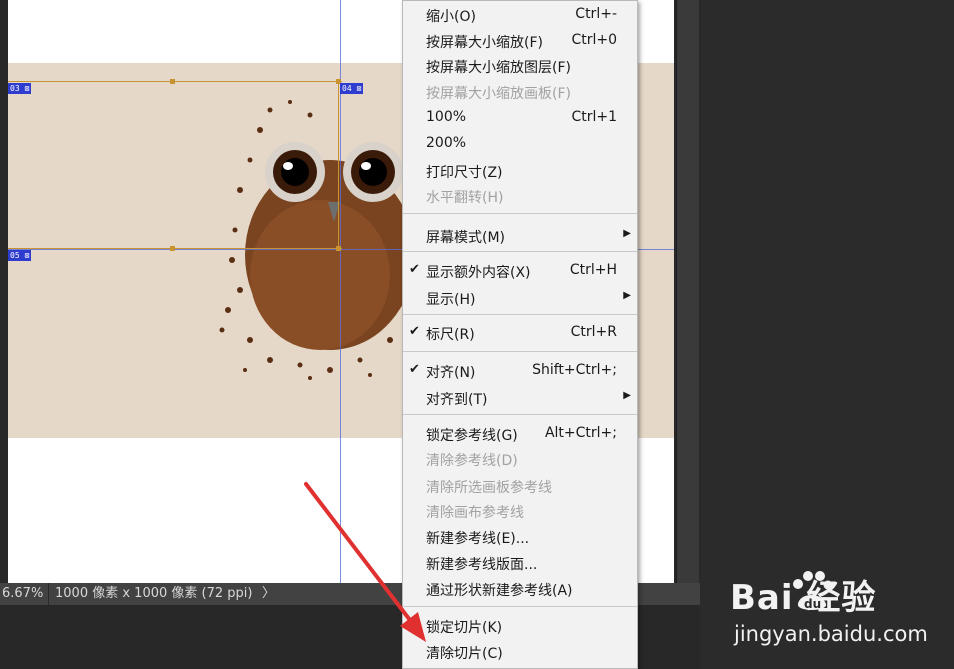  Describe the element at coordinates (831, 634) in the screenshot. I see `watermark-url: jingyan.baidu.com` at that location.